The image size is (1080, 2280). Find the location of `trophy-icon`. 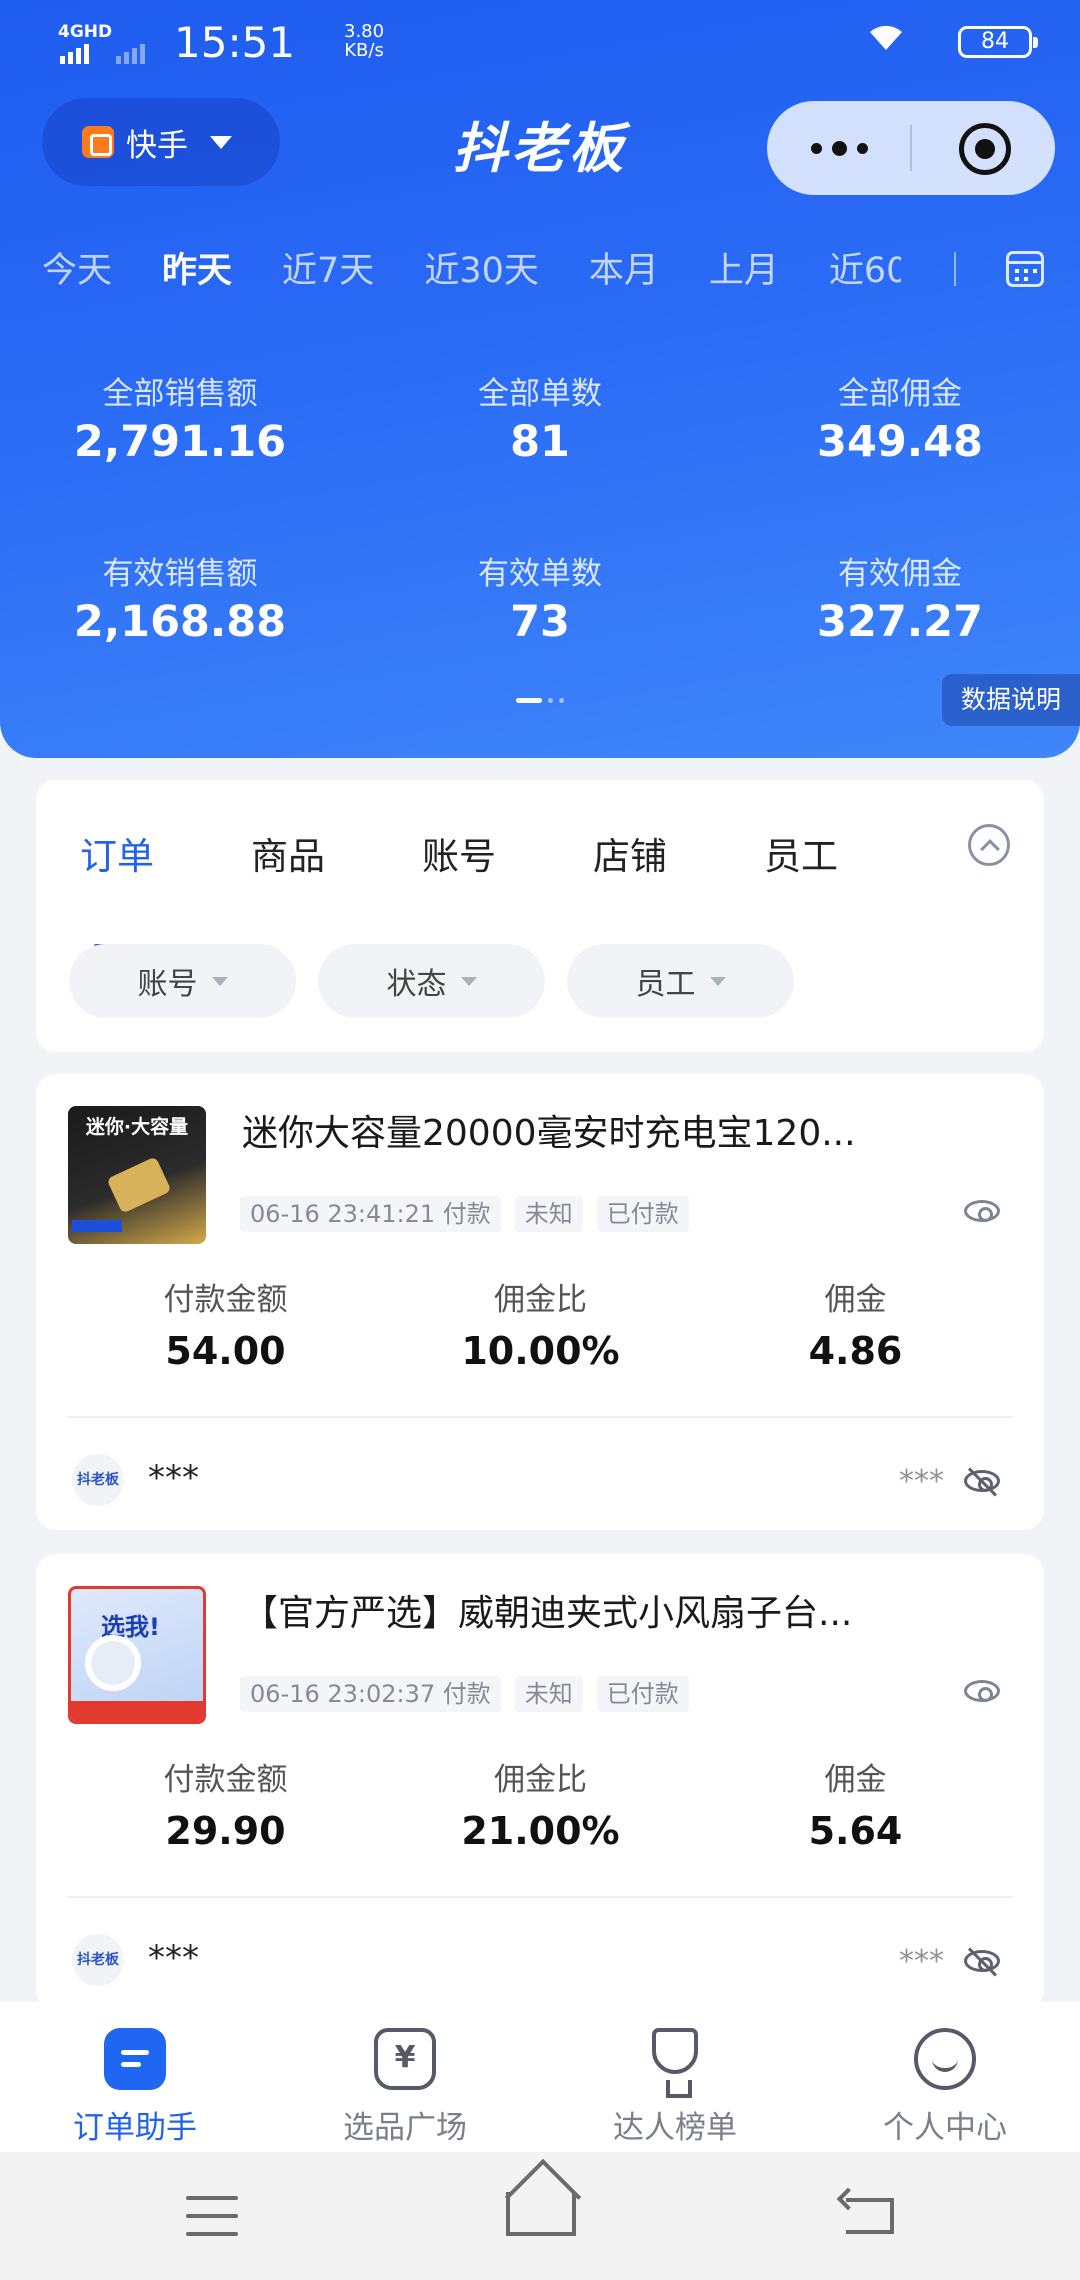

trophy-icon is located at coordinates (675, 2063).